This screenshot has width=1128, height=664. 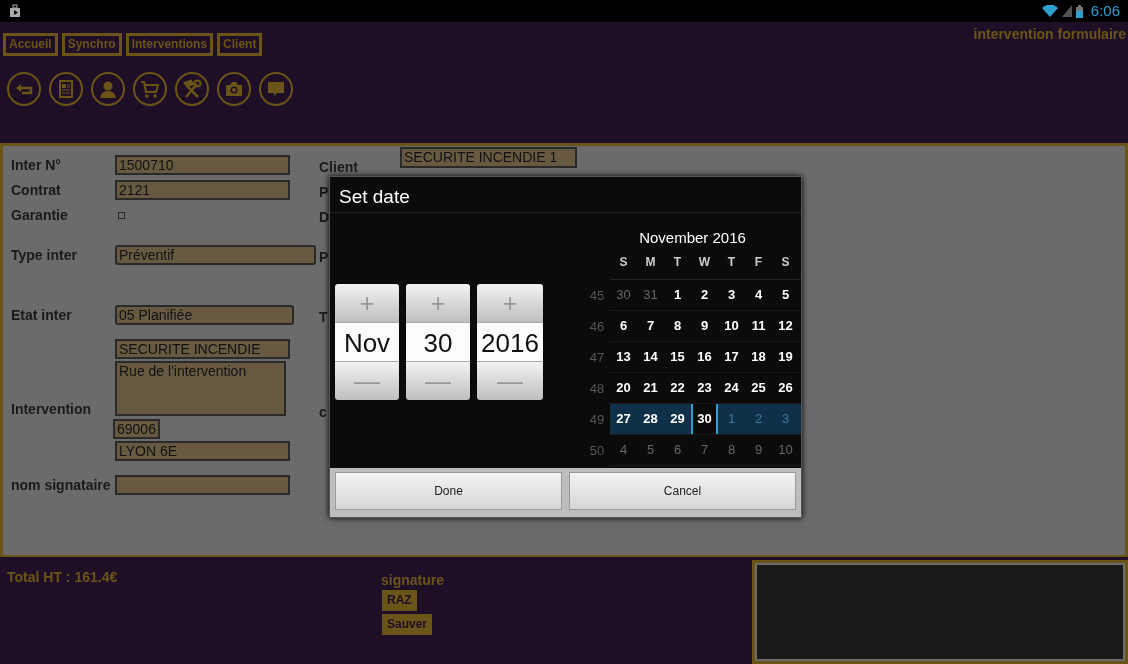 What do you see at coordinates (650, 388) in the screenshot?
I see `calendar-day: 21` at bounding box center [650, 388].